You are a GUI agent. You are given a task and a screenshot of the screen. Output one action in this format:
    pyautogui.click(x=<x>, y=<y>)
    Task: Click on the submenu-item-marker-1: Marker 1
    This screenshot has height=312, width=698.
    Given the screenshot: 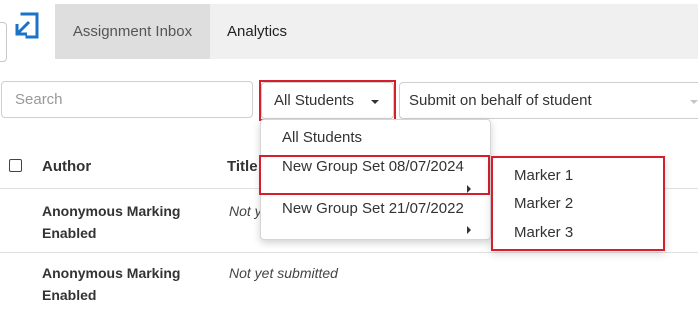 What is the action you would take?
    pyautogui.click(x=543, y=175)
    